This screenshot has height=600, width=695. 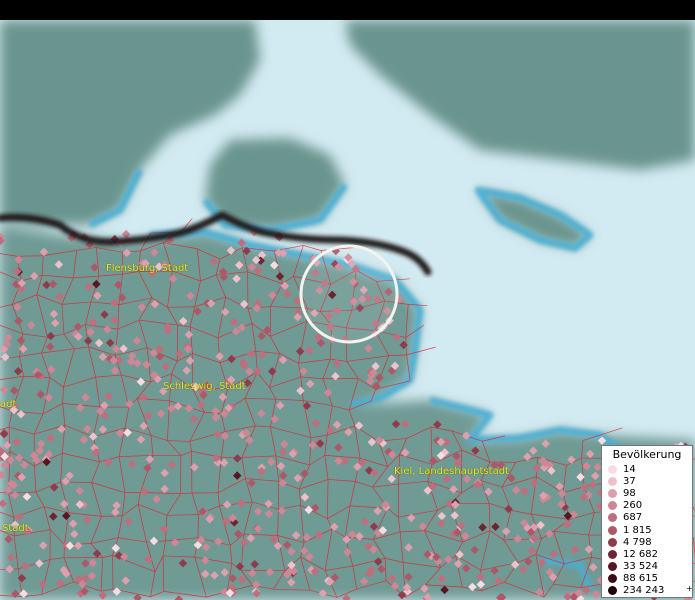 I want to click on legend-item: 4 798, so click(x=647, y=542).